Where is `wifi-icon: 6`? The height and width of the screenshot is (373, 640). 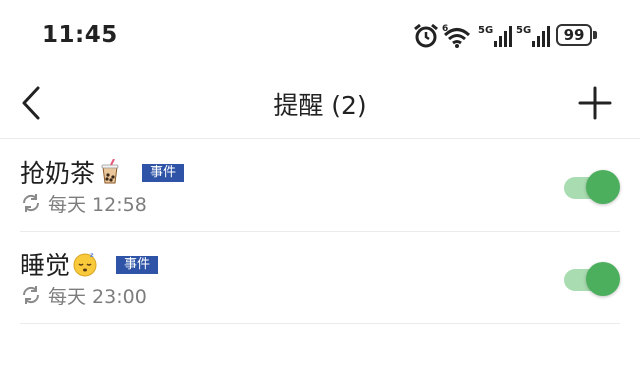 wifi-icon: 6 is located at coordinates (456, 36).